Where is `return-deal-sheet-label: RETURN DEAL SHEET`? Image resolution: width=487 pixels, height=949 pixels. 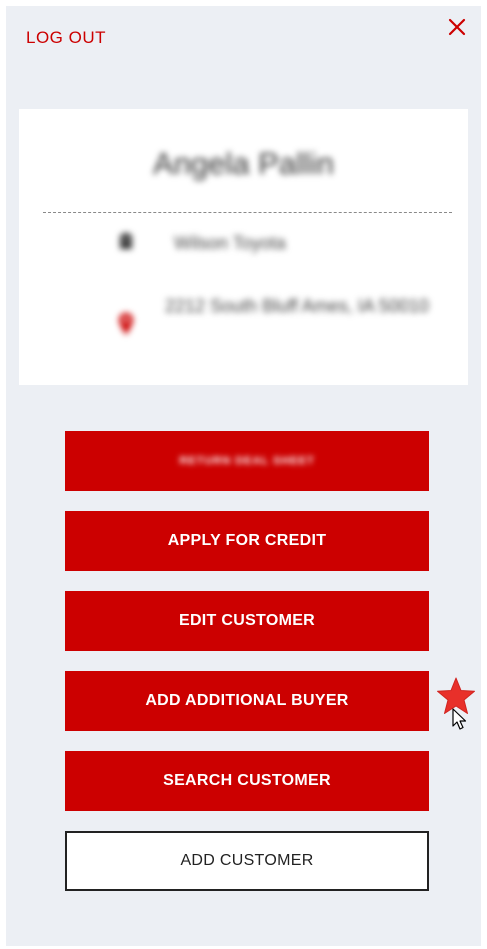 return-deal-sheet-label: RETURN DEAL SHEET is located at coordinates (247, 461).